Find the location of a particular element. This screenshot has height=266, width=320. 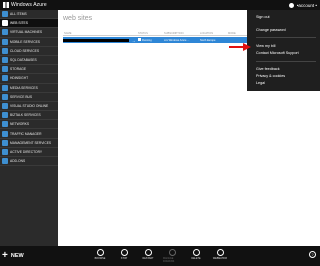

sidebar-item-label: MANAGEMENT SERVICES is located at coordinates (31, 142).